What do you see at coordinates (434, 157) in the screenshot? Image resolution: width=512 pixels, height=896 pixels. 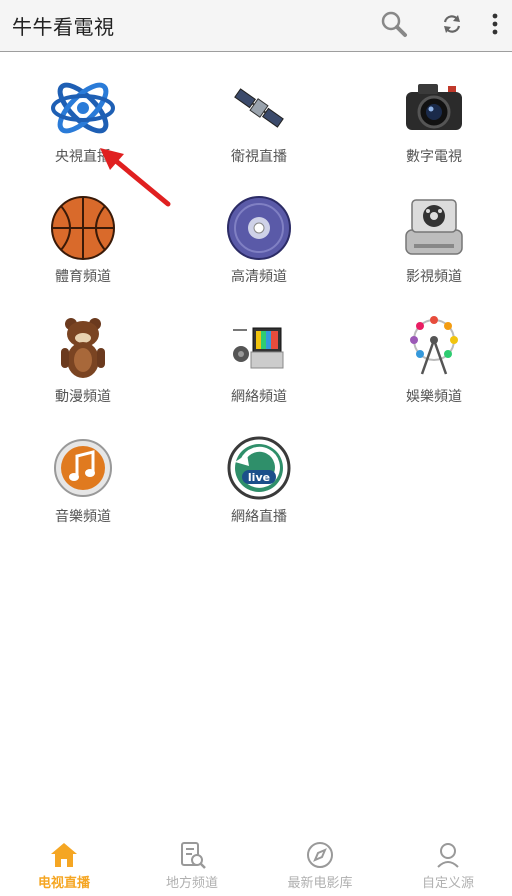 I see `channel-label: 數字電視` at bounding box center [434, 157].